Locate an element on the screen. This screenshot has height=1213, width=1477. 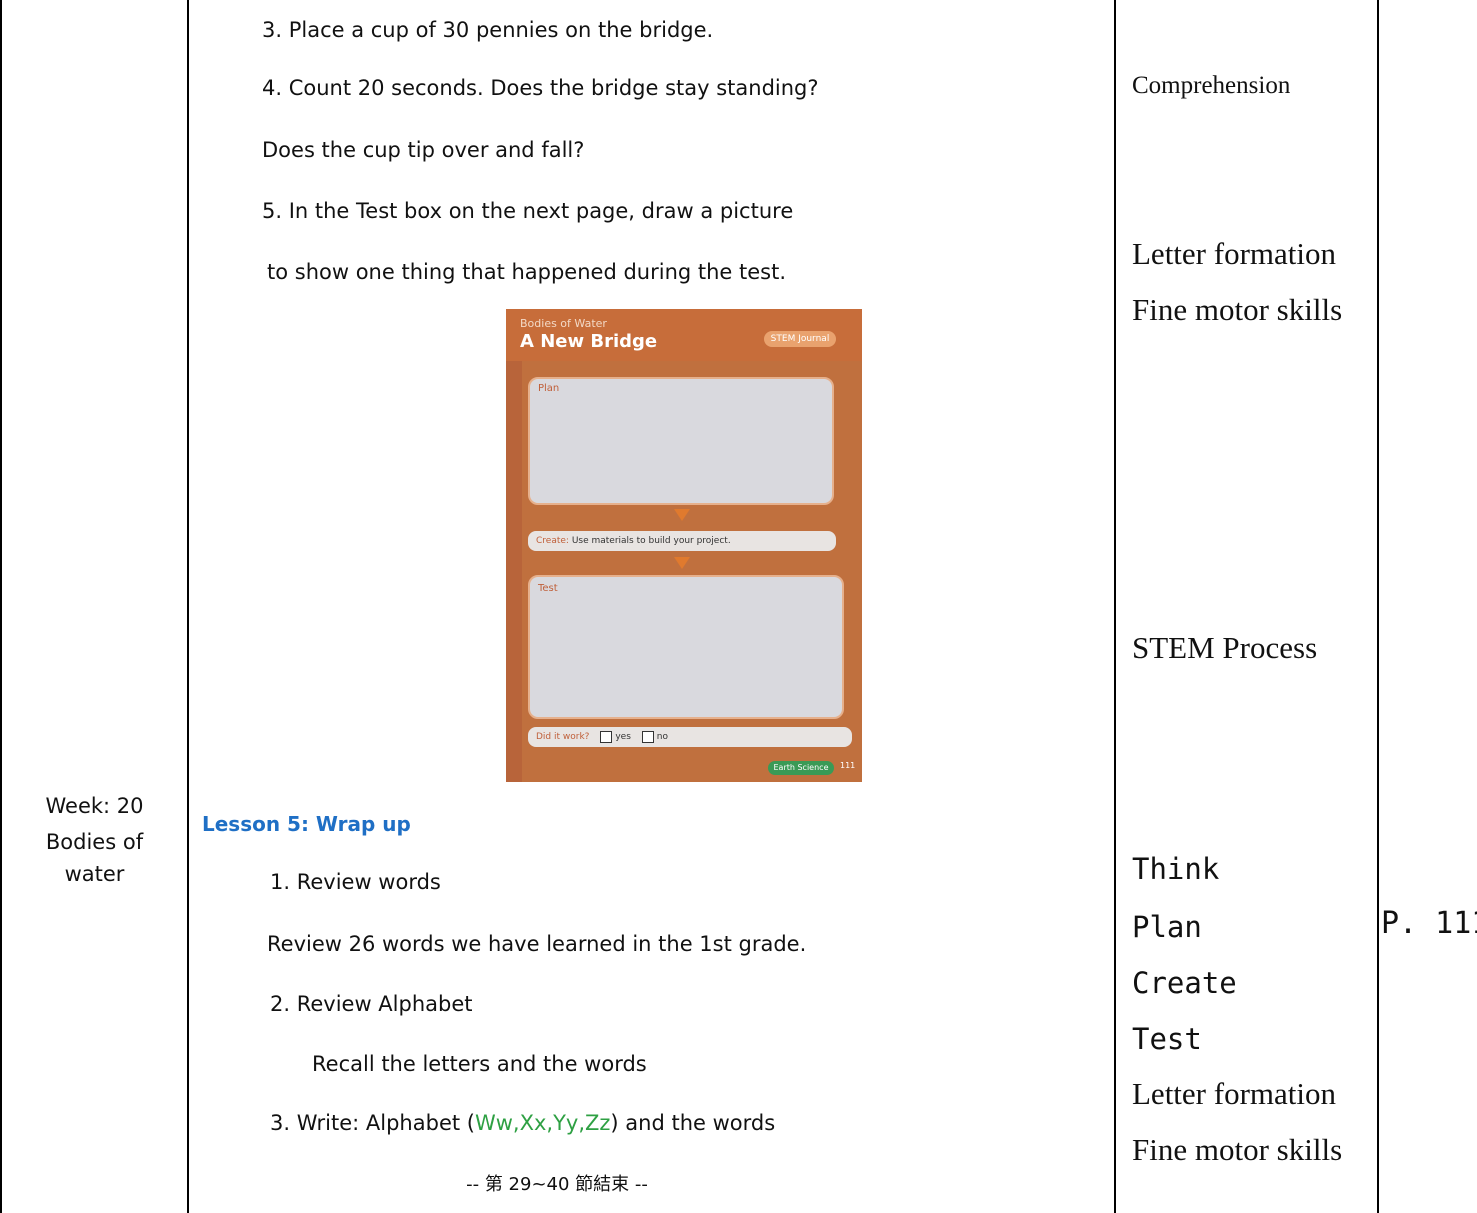
did-it-work-label: Did it work? is located at coordinates (563, 737).